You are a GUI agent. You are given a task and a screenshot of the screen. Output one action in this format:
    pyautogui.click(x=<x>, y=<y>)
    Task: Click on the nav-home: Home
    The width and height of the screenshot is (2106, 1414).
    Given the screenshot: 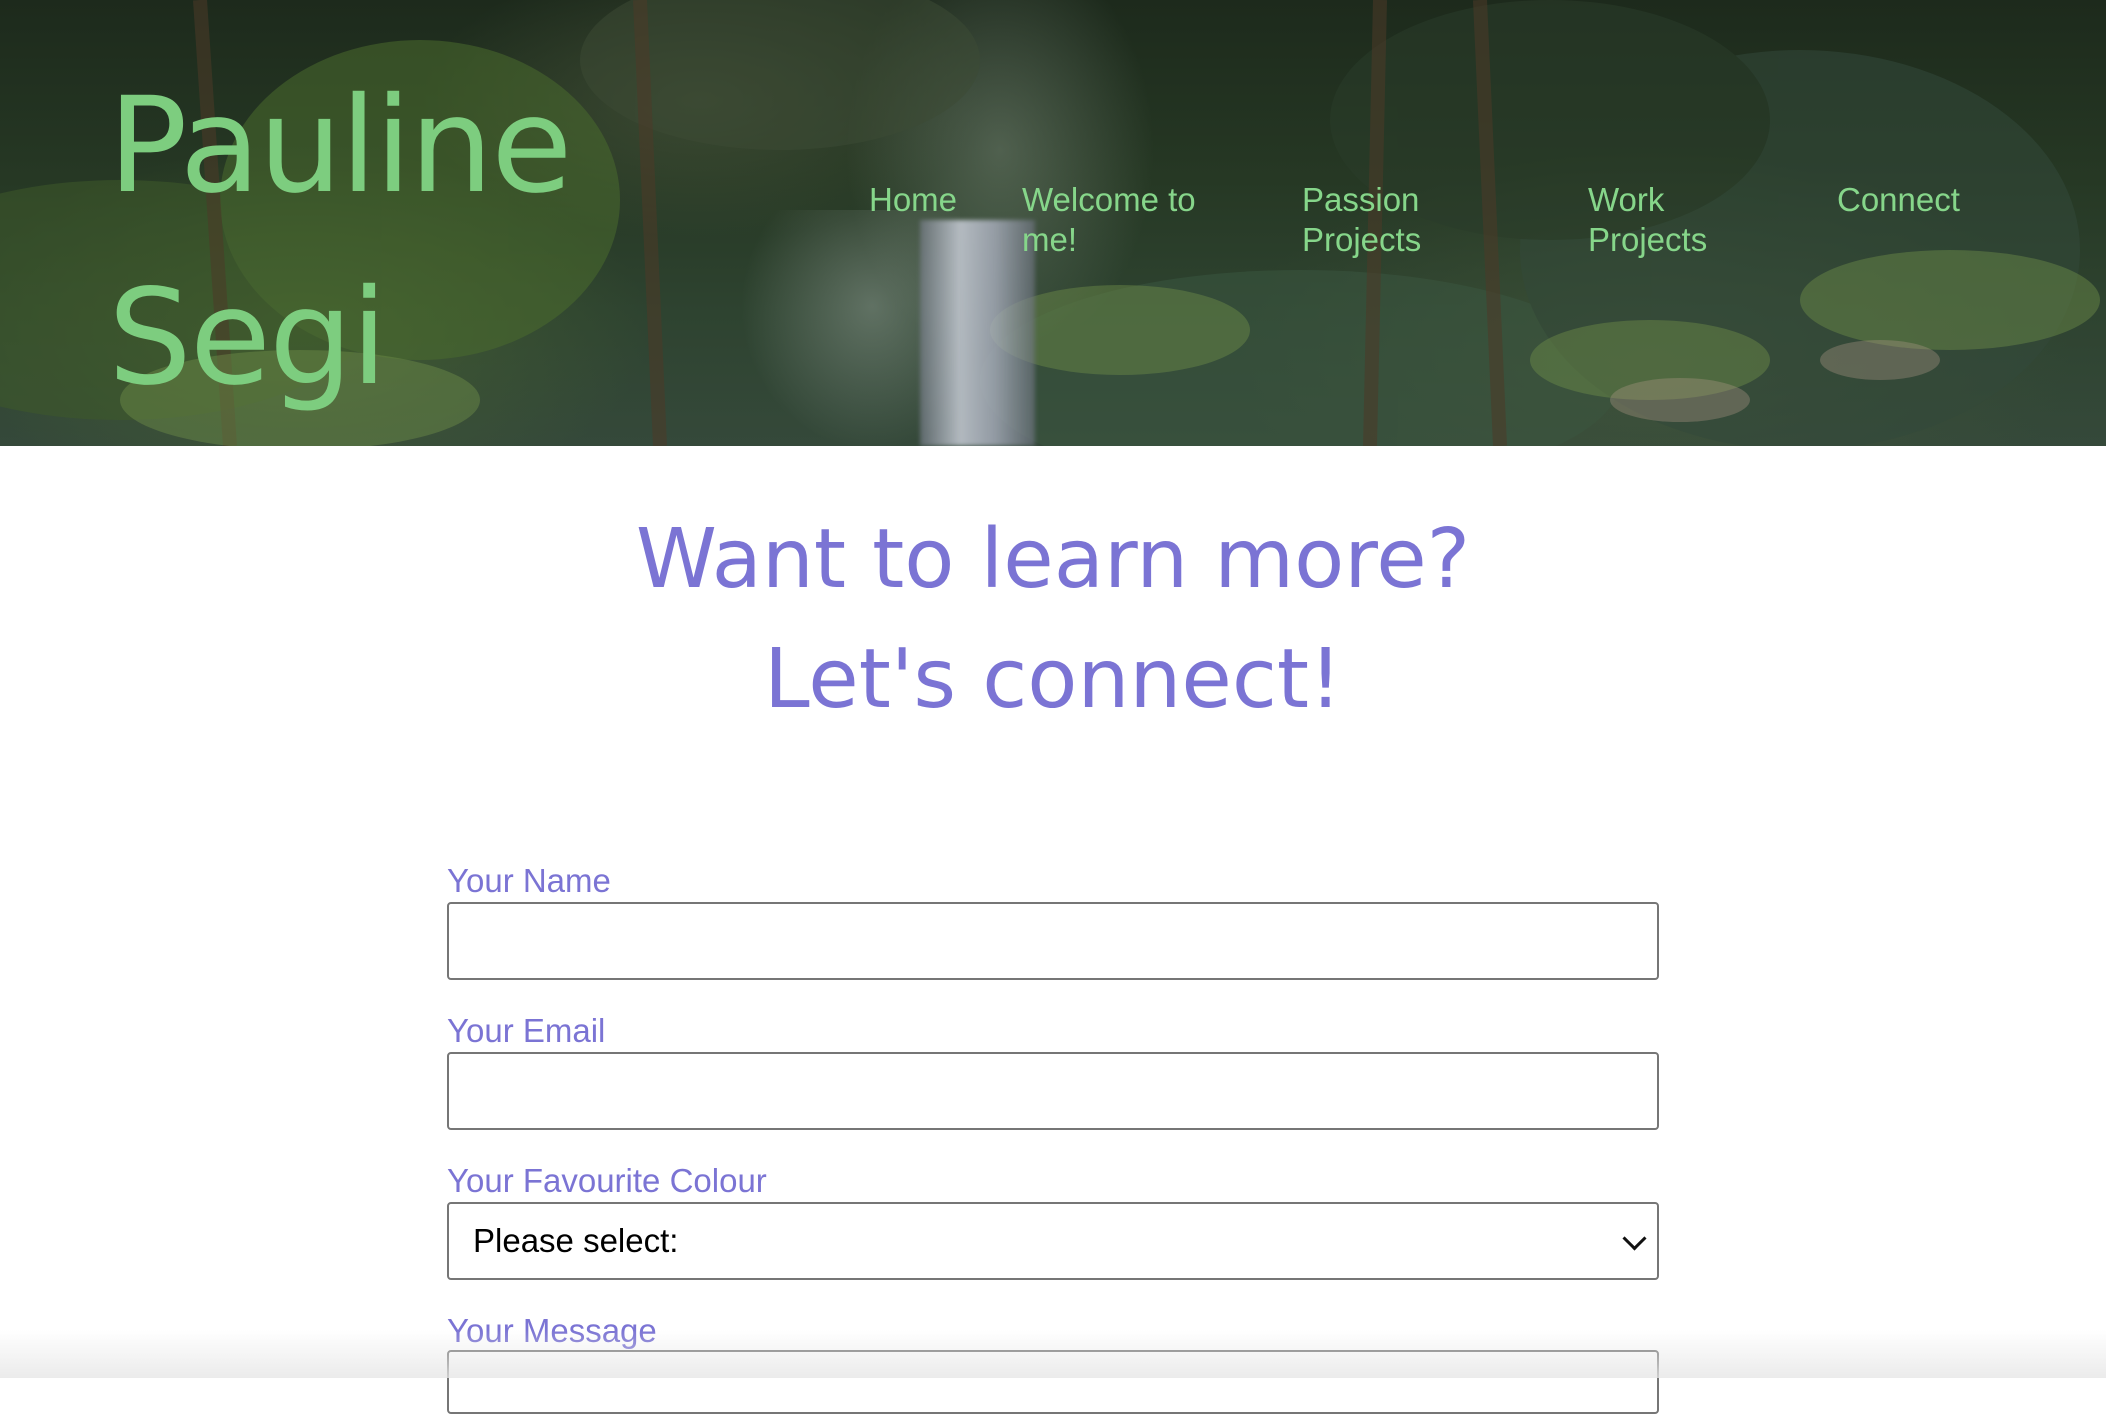 What is the action you would take?
    pyautogui.click(x=913, y=200)
    